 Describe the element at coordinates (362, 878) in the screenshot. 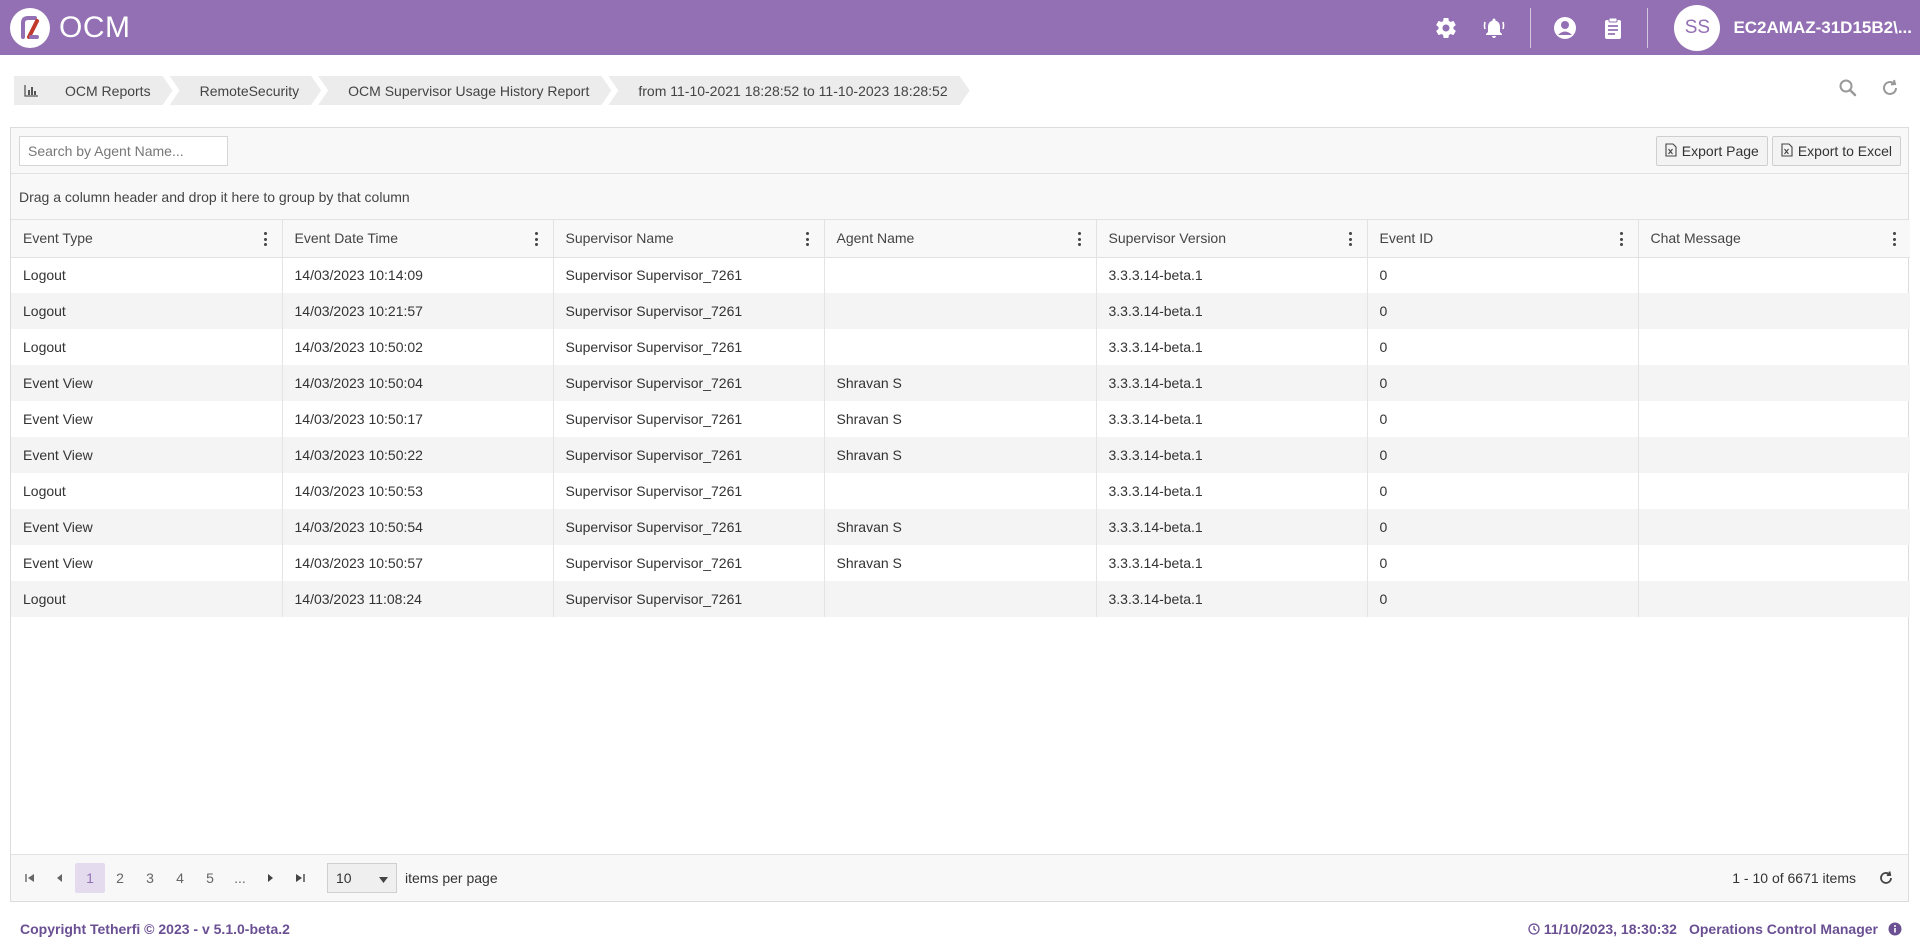

I see `page-size-select: 10` at that location.